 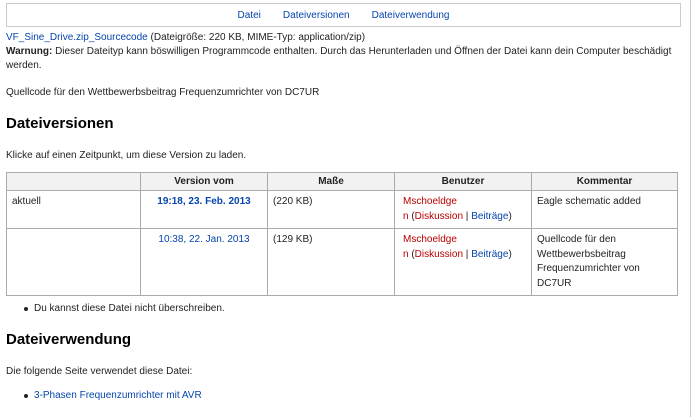 What do you see at coordinates (604, 181) in the screenshot?
I see `column-header-comment: Kommentar` at bounding box center [604, 181].